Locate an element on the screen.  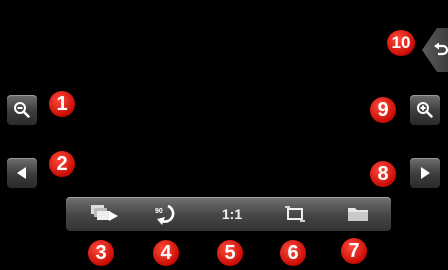
fit-screen-icon is located at coordinates (295, 214).